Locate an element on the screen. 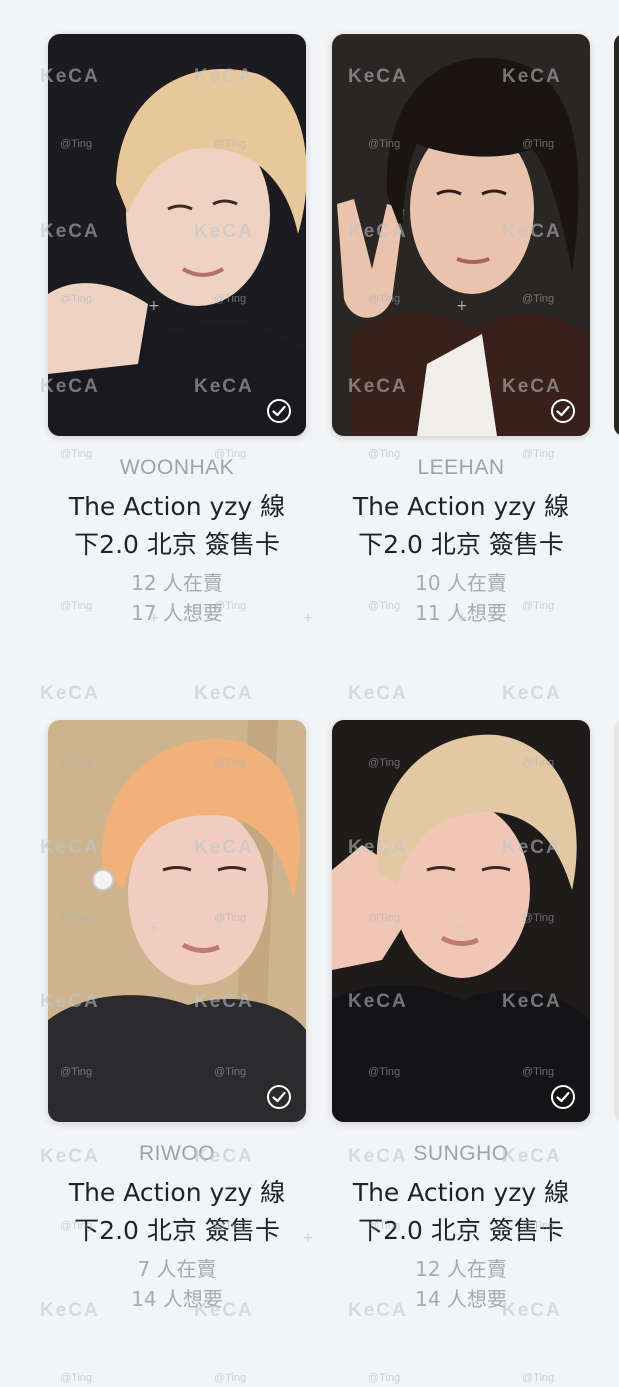  card-stats: 10 人在賣 11 人想要 is located at coordinates (461, 598).